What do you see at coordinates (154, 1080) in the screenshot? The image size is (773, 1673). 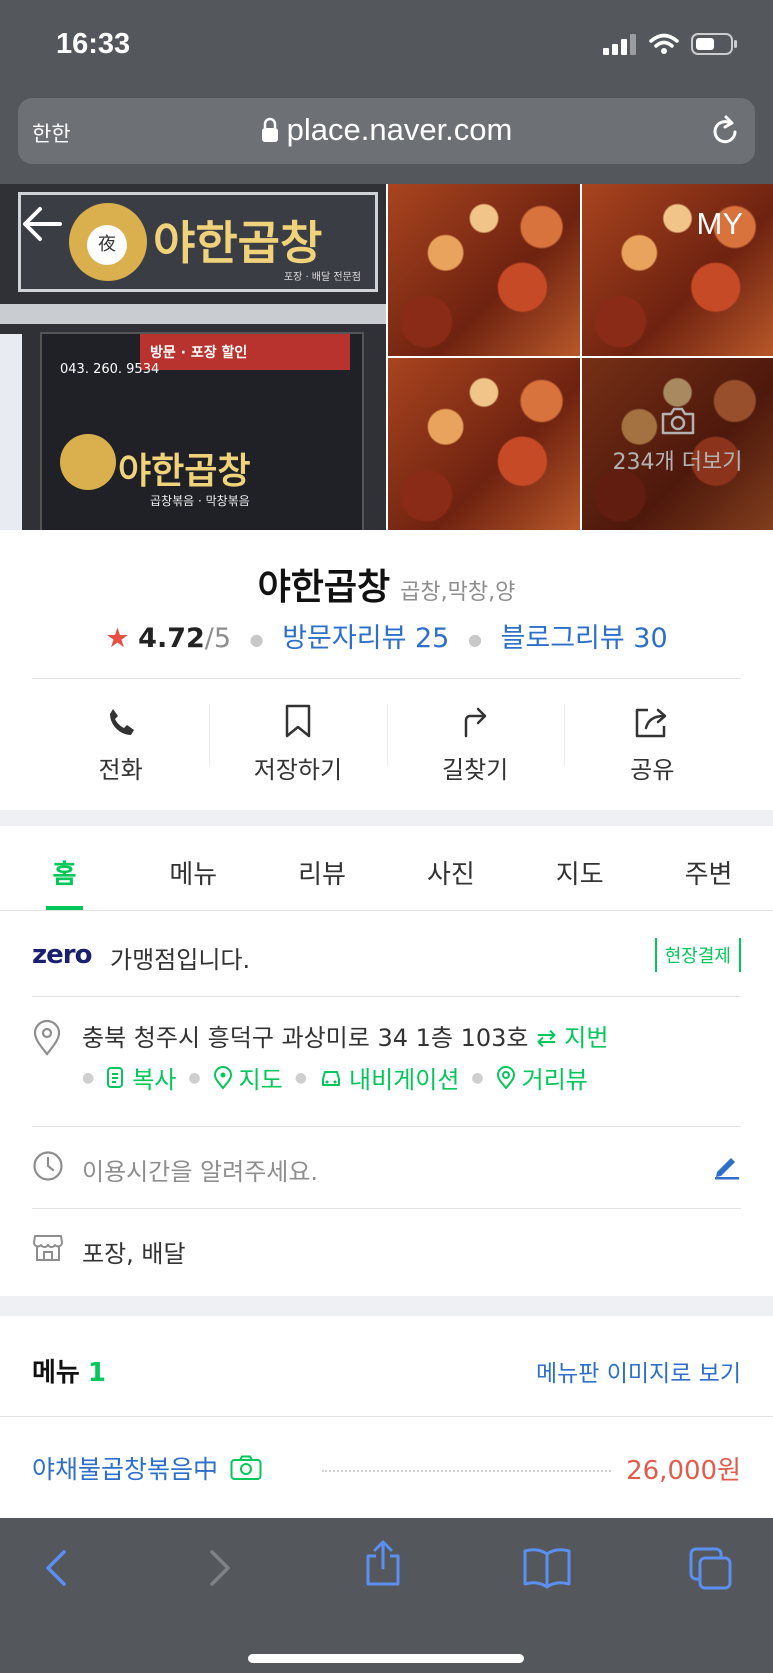 I see `copy-label: 복사` at bounding box center [154, 1080].